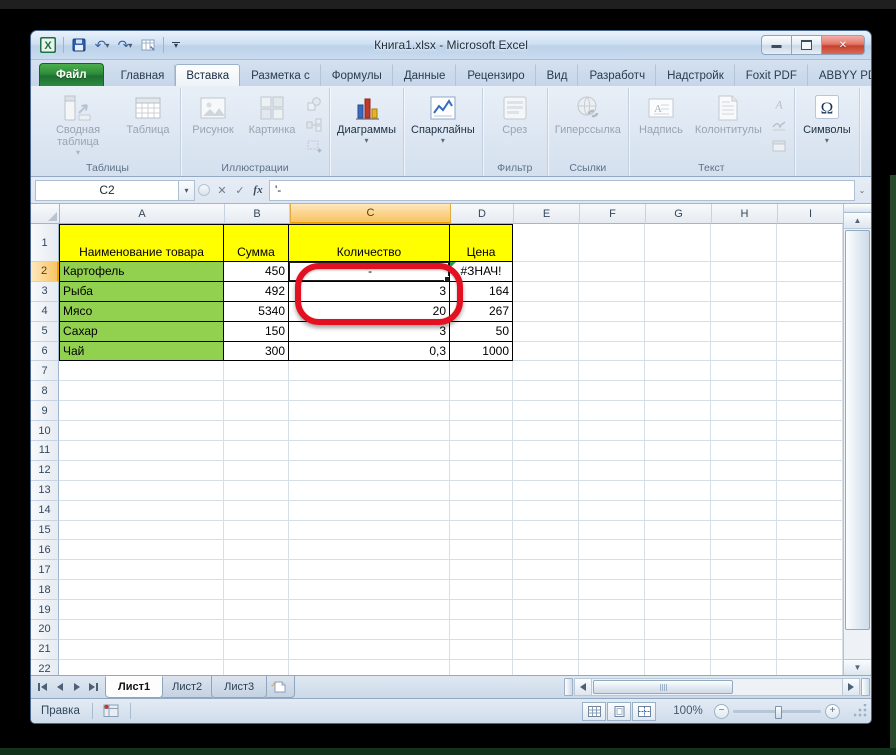 Image resolution: width=896 pixels, height=755 pixels. What do you see at coordinates (612, 570) in the screenshot?
I see `cell-F17` at bounding box center [612, 570].